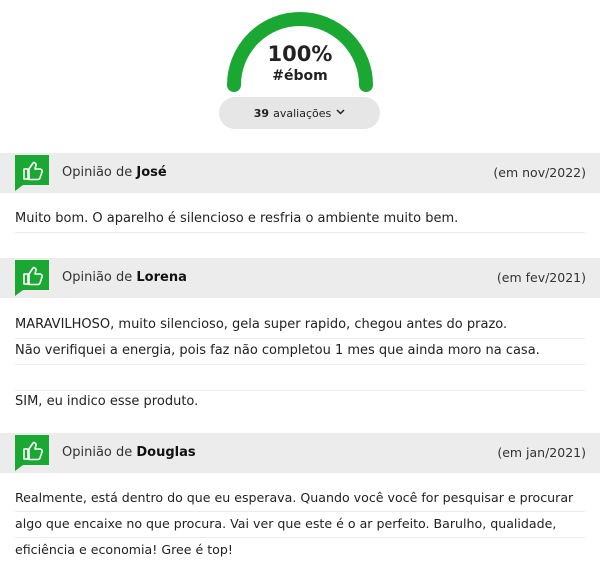 The height and width of the screenshot is (563, 600). I want to click on reviews-count: 39, so click(261, 113).